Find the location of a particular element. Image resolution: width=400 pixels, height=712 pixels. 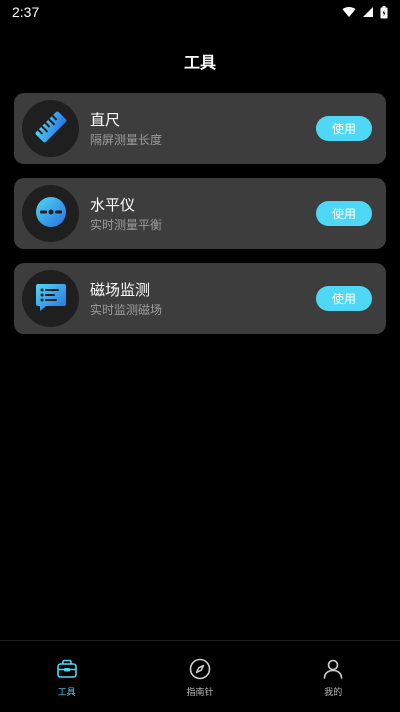

ruler-icon is located at coordinates (51, 129).